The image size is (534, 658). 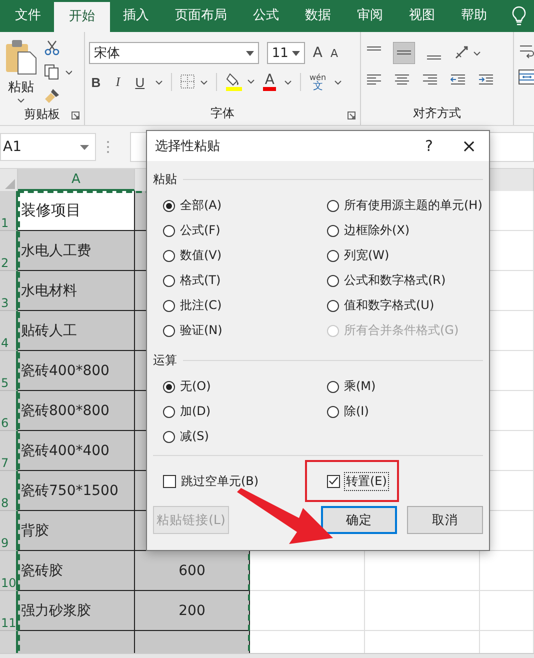 What do you see at coordinates (245, 386) in the screenshot?
I see `radio-option: 无(O)` at bounding box center [245, 386].